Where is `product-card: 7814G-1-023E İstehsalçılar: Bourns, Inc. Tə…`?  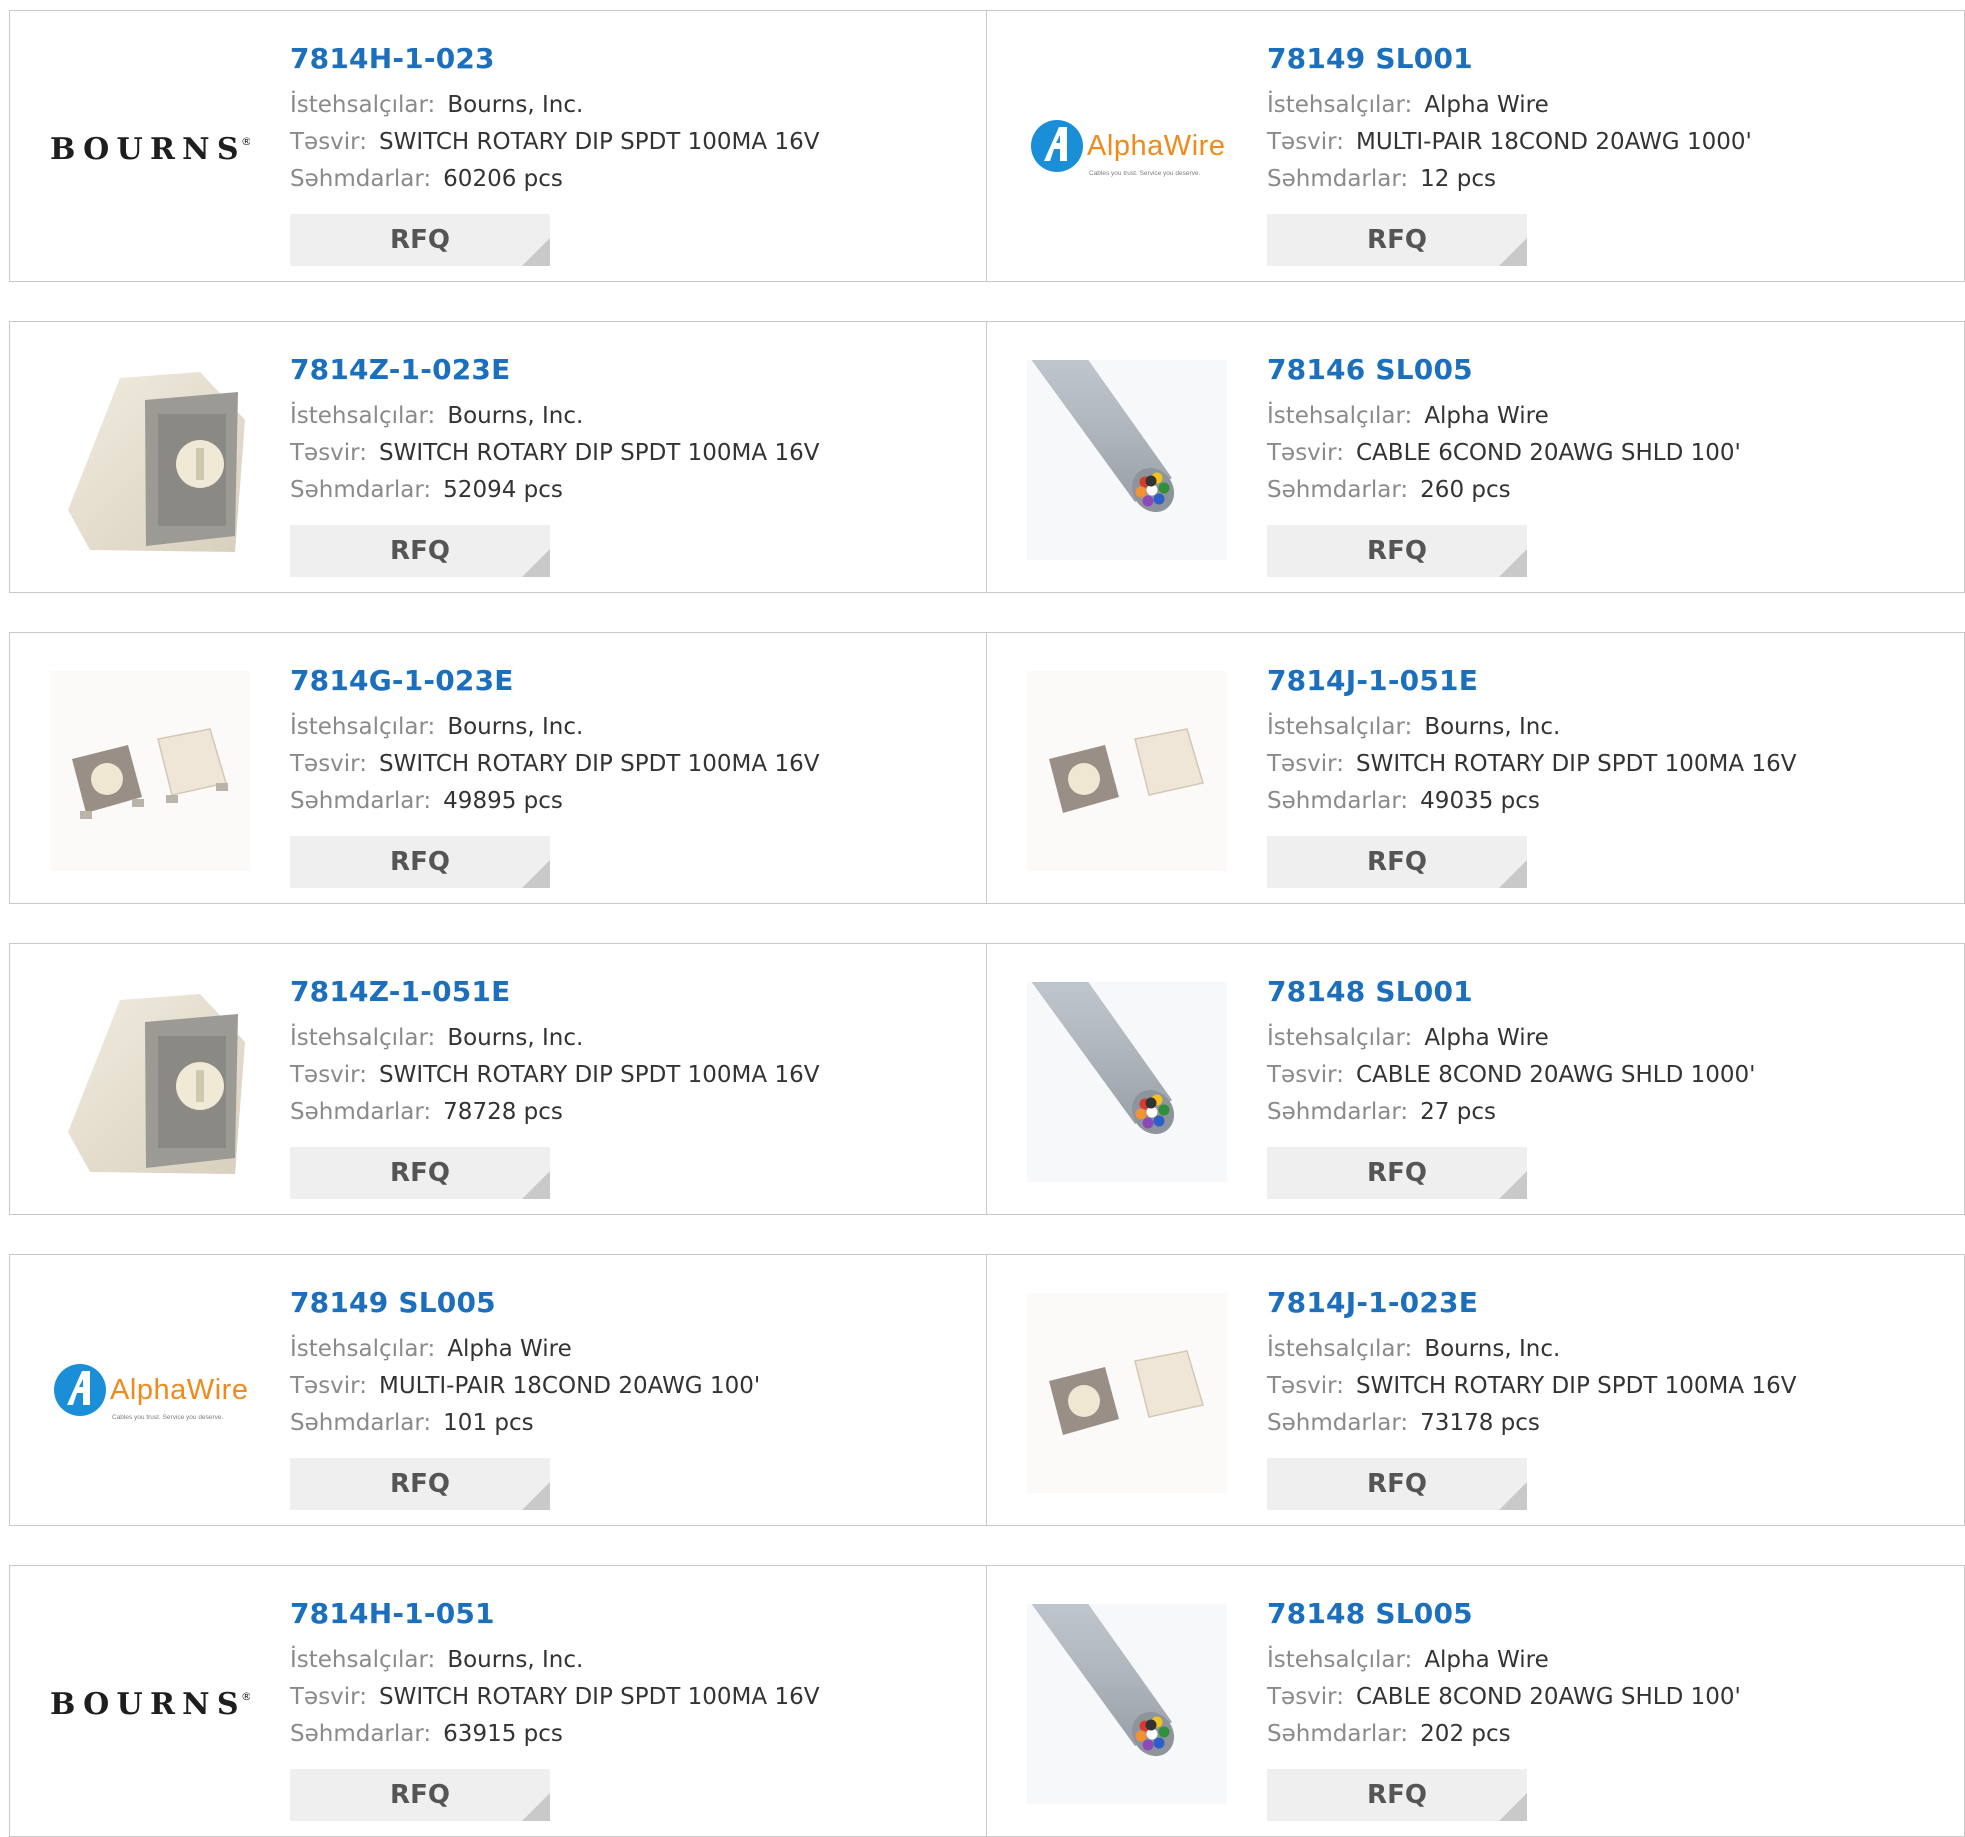
product-card: 7814G-1-023E İstehsalçılar: Bourns, Inc. Tə… is located at coordinates (498, 768).